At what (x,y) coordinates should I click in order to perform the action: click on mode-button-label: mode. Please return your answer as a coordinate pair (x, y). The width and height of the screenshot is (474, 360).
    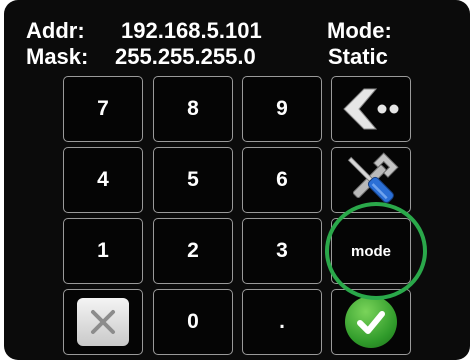
    Looking at the image, I should click on (370, 251).